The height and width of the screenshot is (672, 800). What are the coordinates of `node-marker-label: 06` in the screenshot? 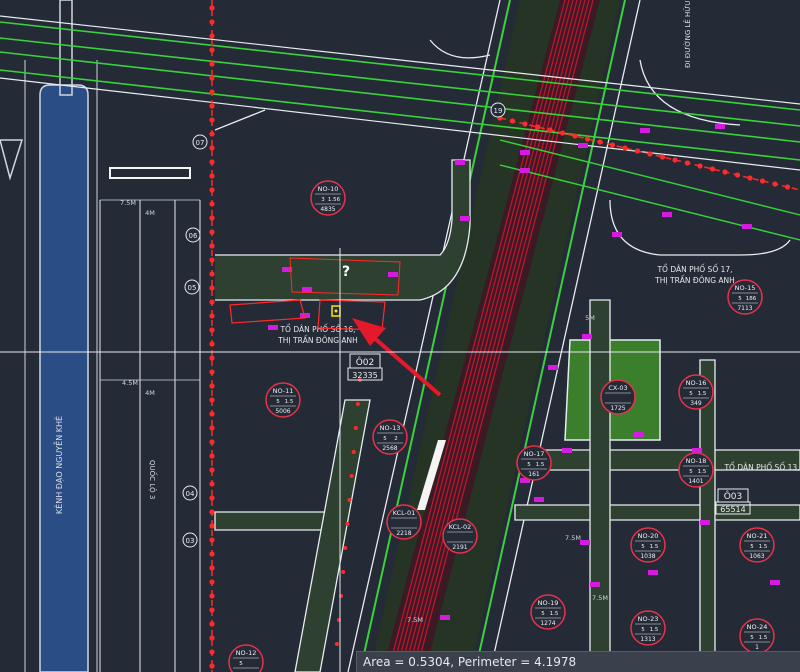 It's located at (193, 236).